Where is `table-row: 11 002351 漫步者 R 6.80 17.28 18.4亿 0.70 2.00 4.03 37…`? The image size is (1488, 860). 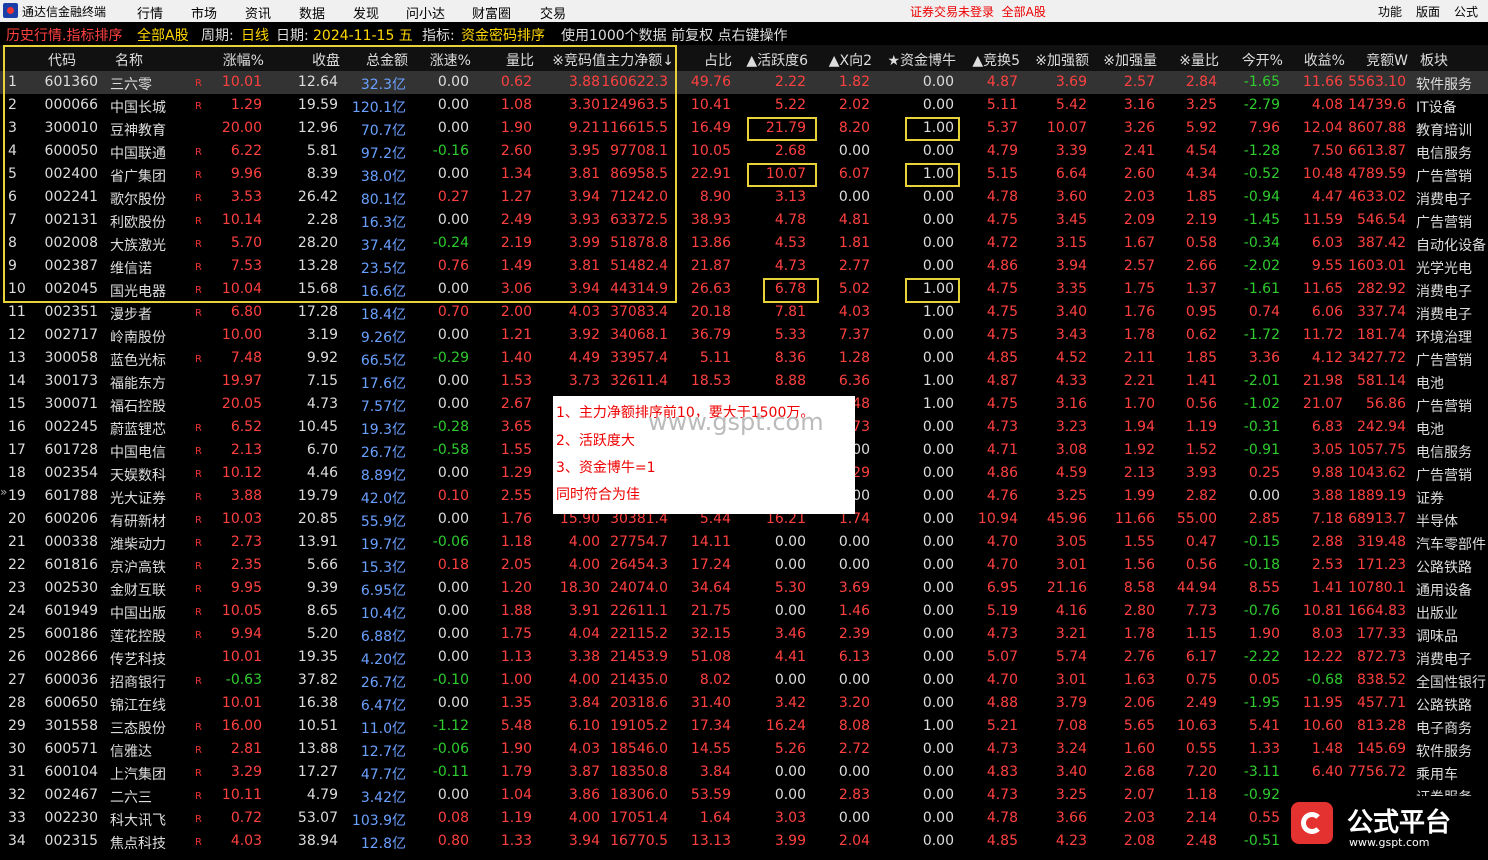
table-row: 11 002351 漫步者 R 6.80 17.28 18.4亿 0.70 2.00 4.03 37… is located at coordinates (744, 312).